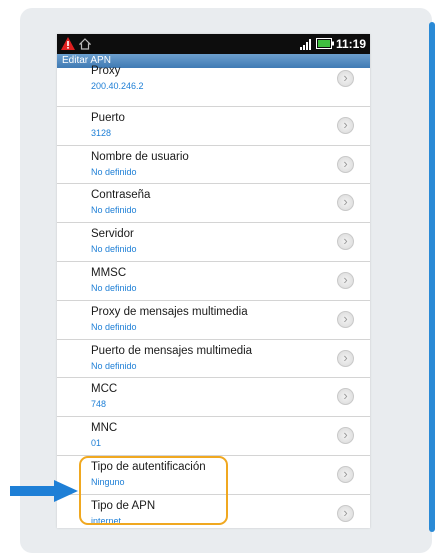 The image size is (438, 557). I want to click on status-clock: 11:19, so click(351, 44).